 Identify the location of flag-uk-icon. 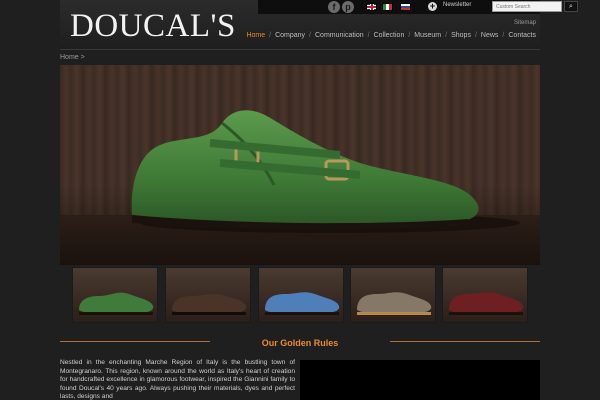
(371, 7).